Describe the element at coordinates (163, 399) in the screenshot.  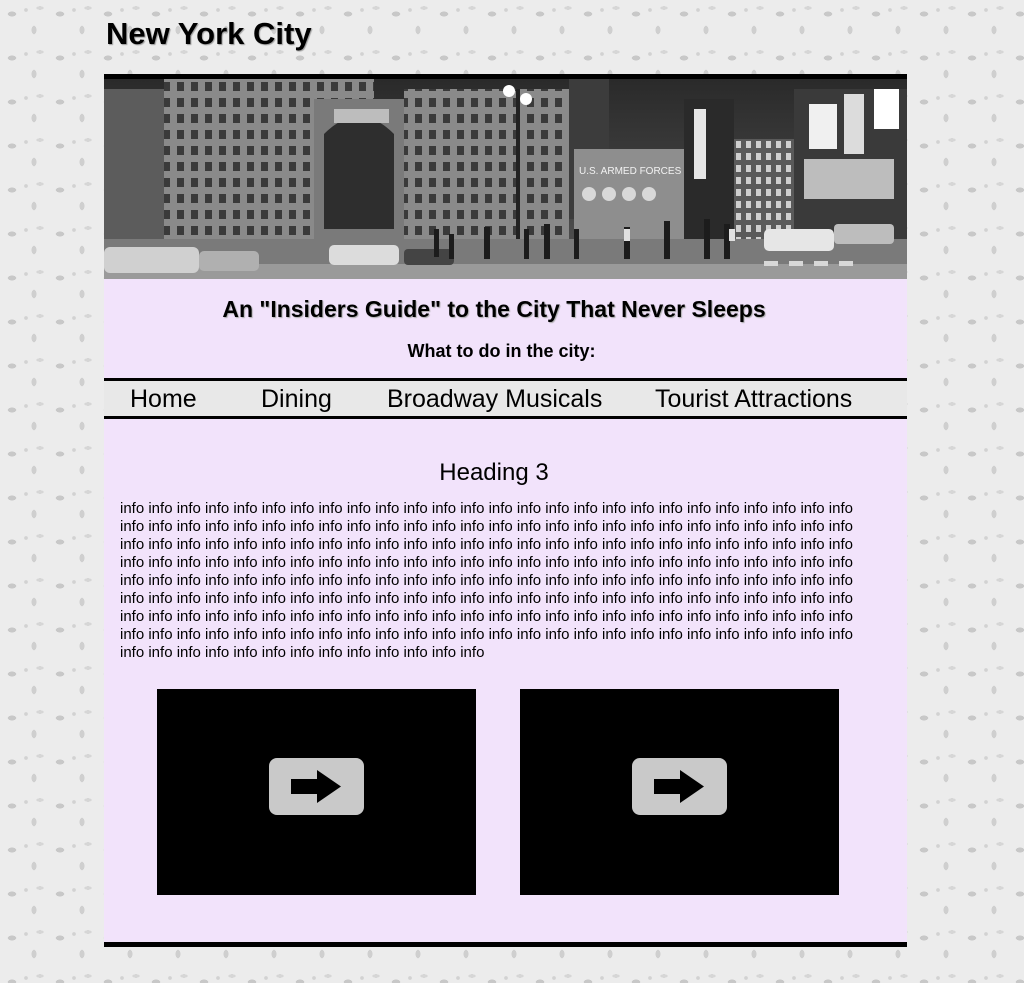
I see `nav-home: Home` at that location.